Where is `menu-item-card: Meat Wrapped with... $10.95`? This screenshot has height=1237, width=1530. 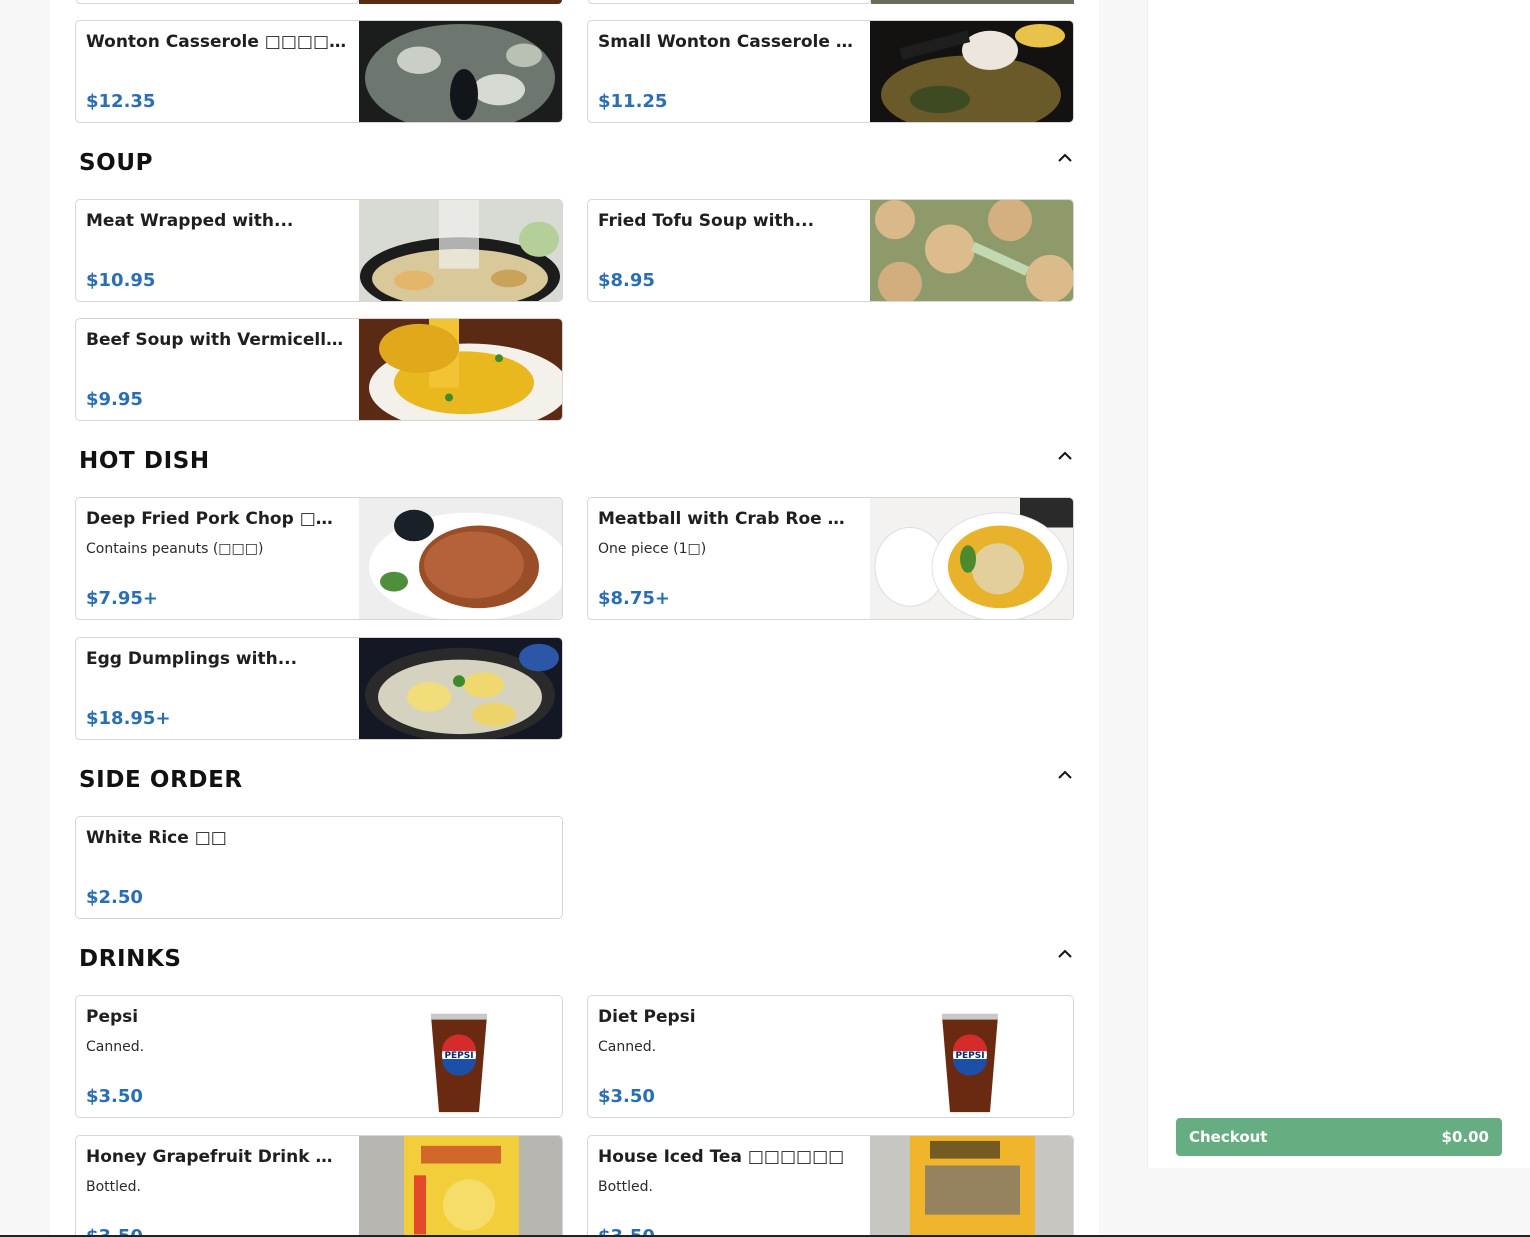
menu-item-card: Meat Wrapped with... $10.95 is located at coordinates (319, 250).